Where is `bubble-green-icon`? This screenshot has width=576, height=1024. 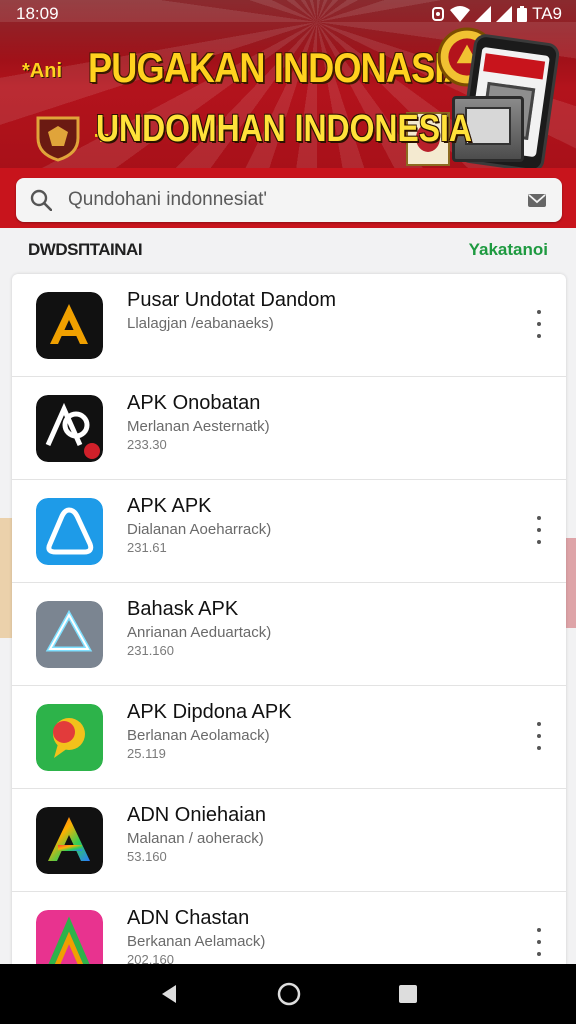 bubble-green-icon is located at coordinates (69, 737).